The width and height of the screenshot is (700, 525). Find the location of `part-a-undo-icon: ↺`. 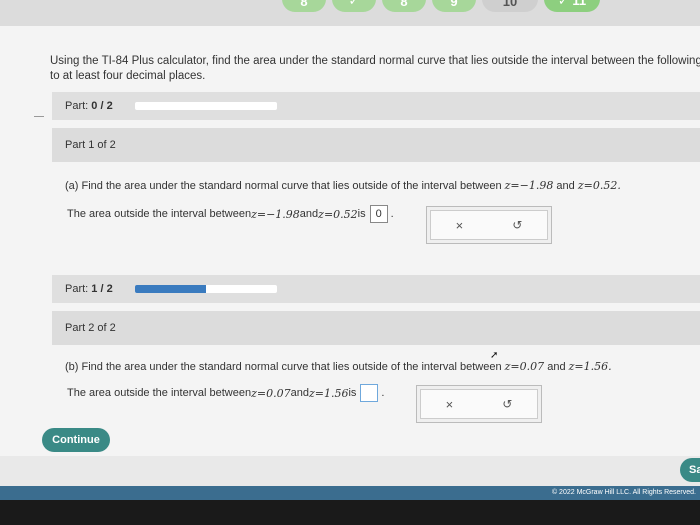

part-a-undo-icon: ↺ is located at coordinates (517, 225).